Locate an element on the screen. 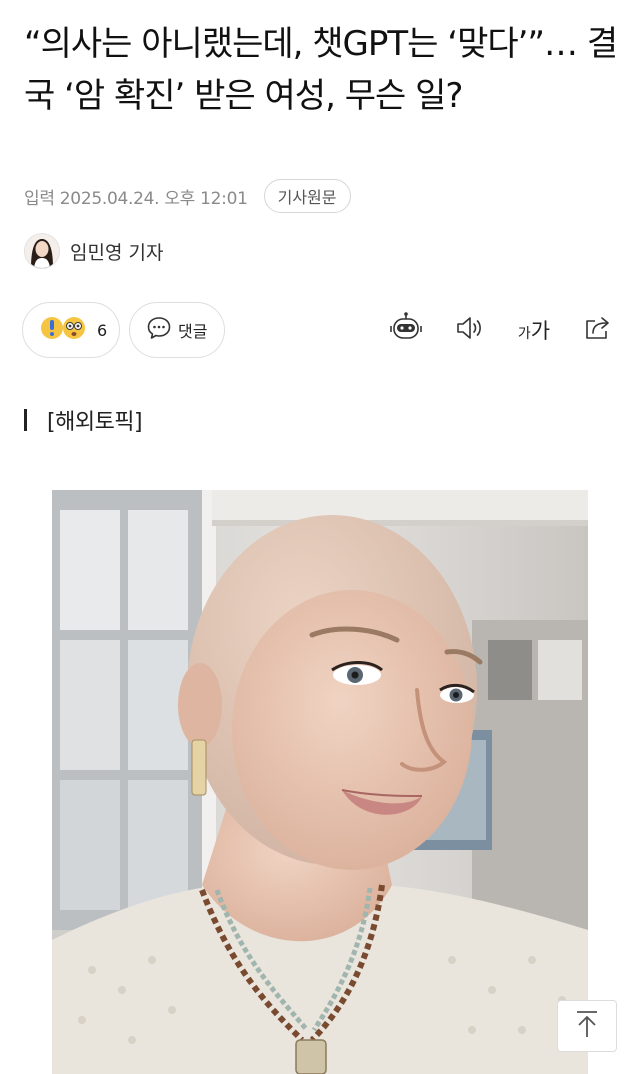 The image size is (640, 1074). font-size-small-glyph: 가 is located at coordinates (524, 334).